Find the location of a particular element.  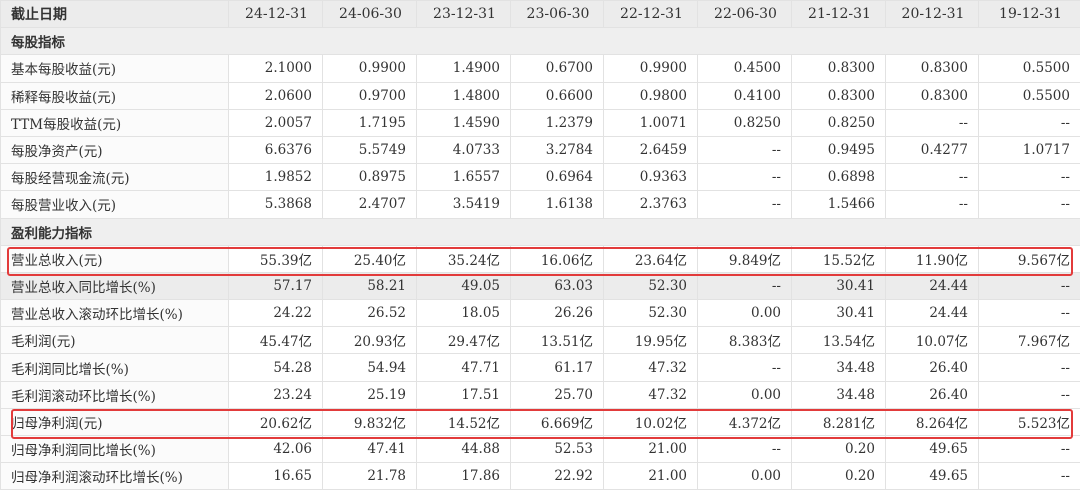

row-label: 归母净利润同比增长(%) is located at coordinates (114, 449).